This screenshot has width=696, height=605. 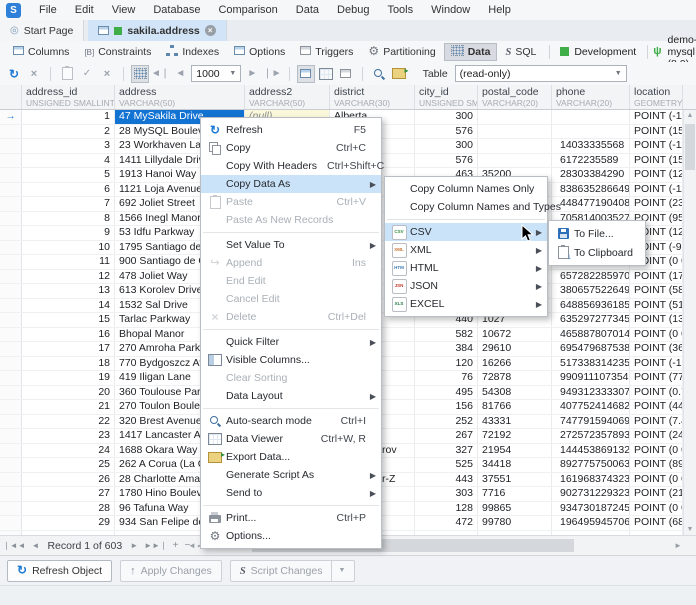 I want to click on grid-cell-phone: 161968374323, so click(x=591, y=479).